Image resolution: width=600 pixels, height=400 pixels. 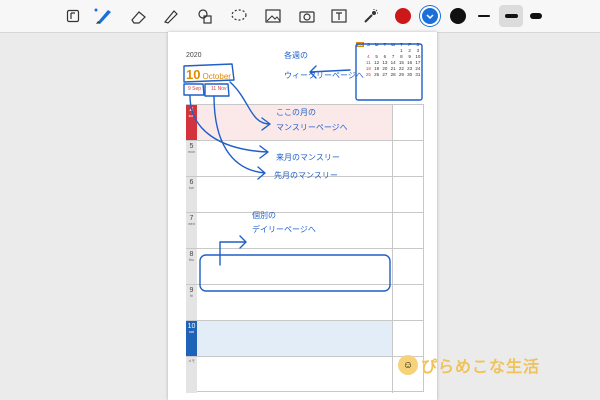 What do you see at coordinates (191, 146) in the screenshot?
I see `day-number: 5` at bounding box center [191, 146].